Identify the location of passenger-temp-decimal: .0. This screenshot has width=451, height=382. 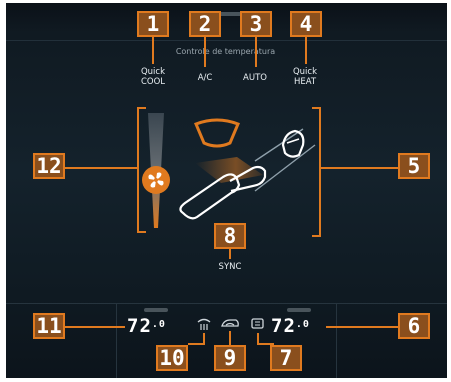
(302, 324).